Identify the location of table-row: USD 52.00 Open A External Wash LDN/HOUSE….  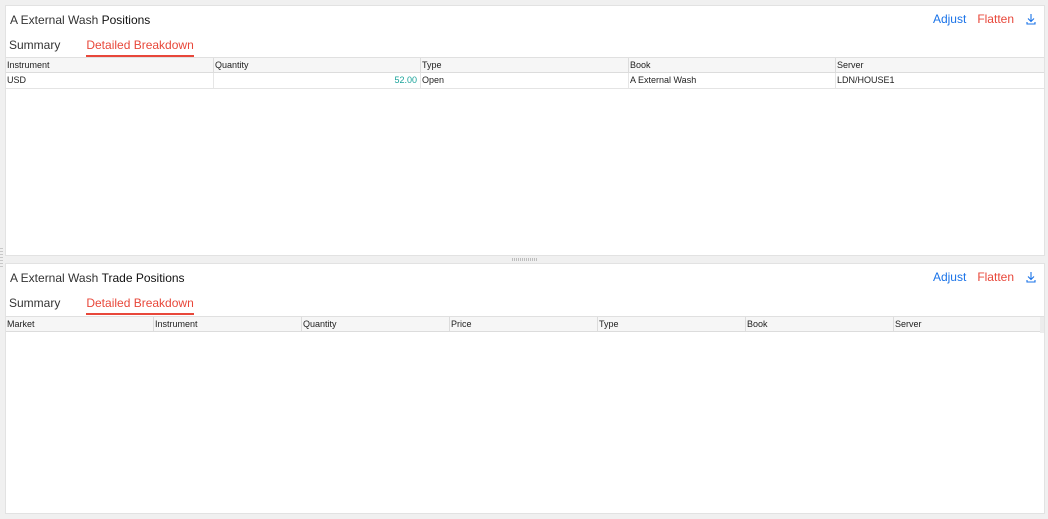
(525, 81).